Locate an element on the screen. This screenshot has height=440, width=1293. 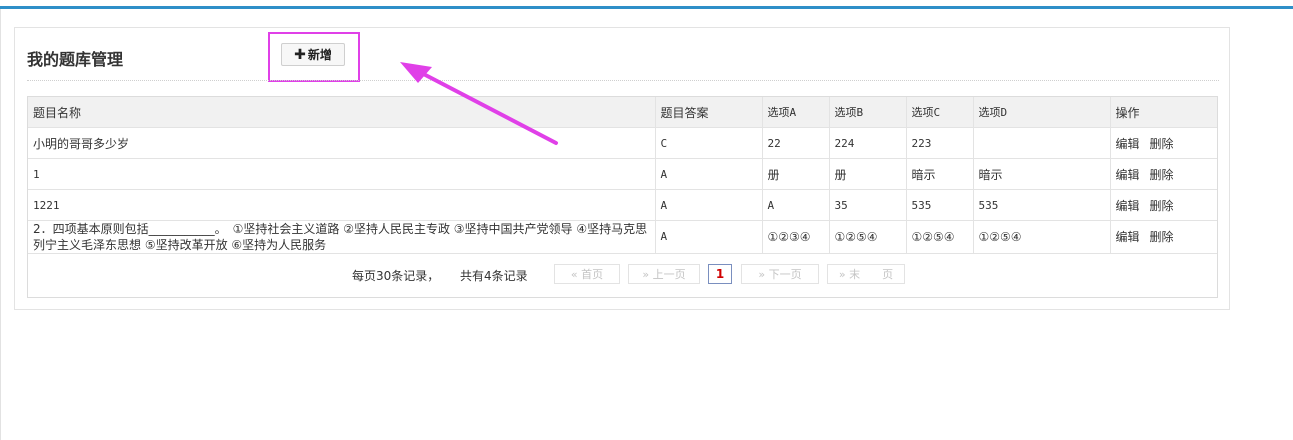
cell-option-a: ①②③④ is located at coordinates (796, 237).